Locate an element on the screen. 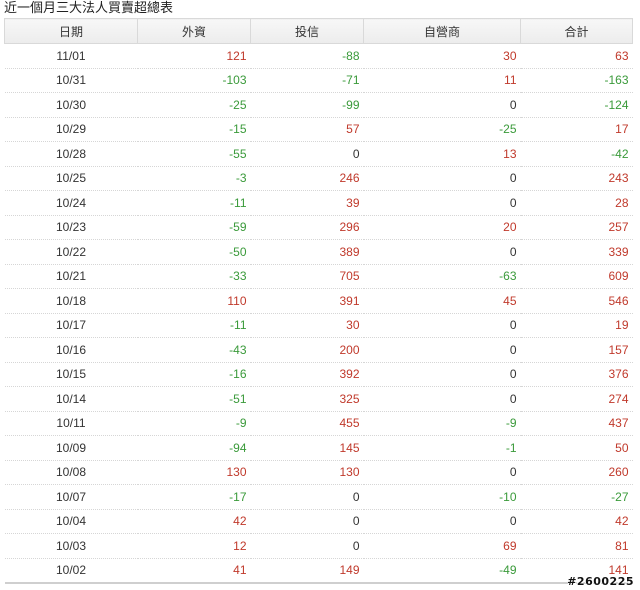 Image resolution: width=640 pixels, height=590 pixels. cell-date: 10/23 is located at coordinates (71, 227).